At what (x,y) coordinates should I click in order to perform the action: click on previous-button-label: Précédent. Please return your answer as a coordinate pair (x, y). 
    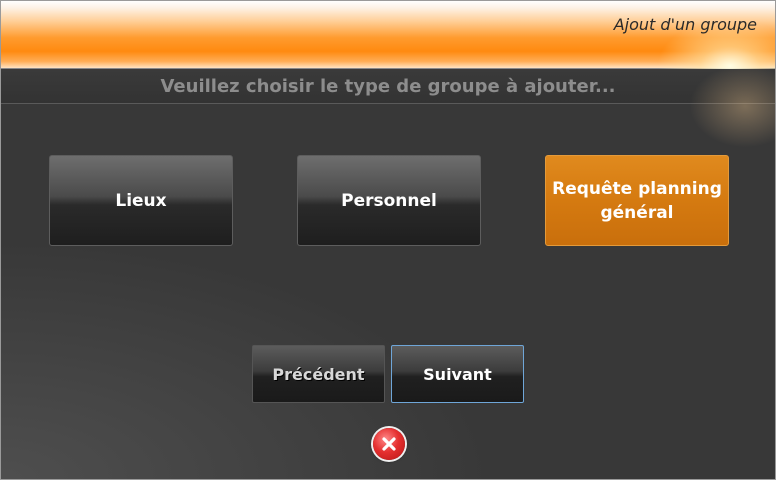
    Looking at the image, I should click on (318, 374).